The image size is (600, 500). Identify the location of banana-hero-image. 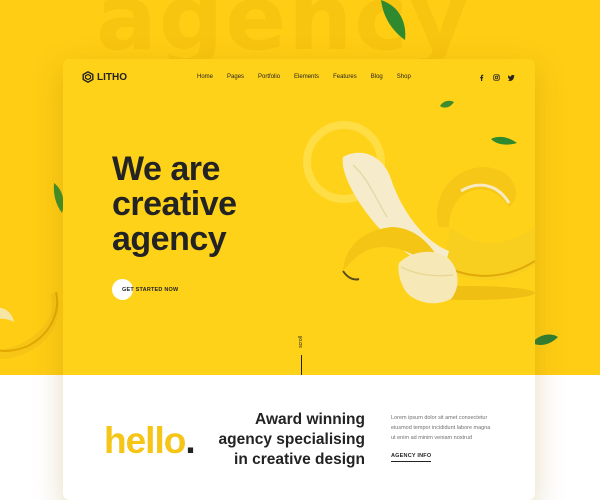
(438, 228).